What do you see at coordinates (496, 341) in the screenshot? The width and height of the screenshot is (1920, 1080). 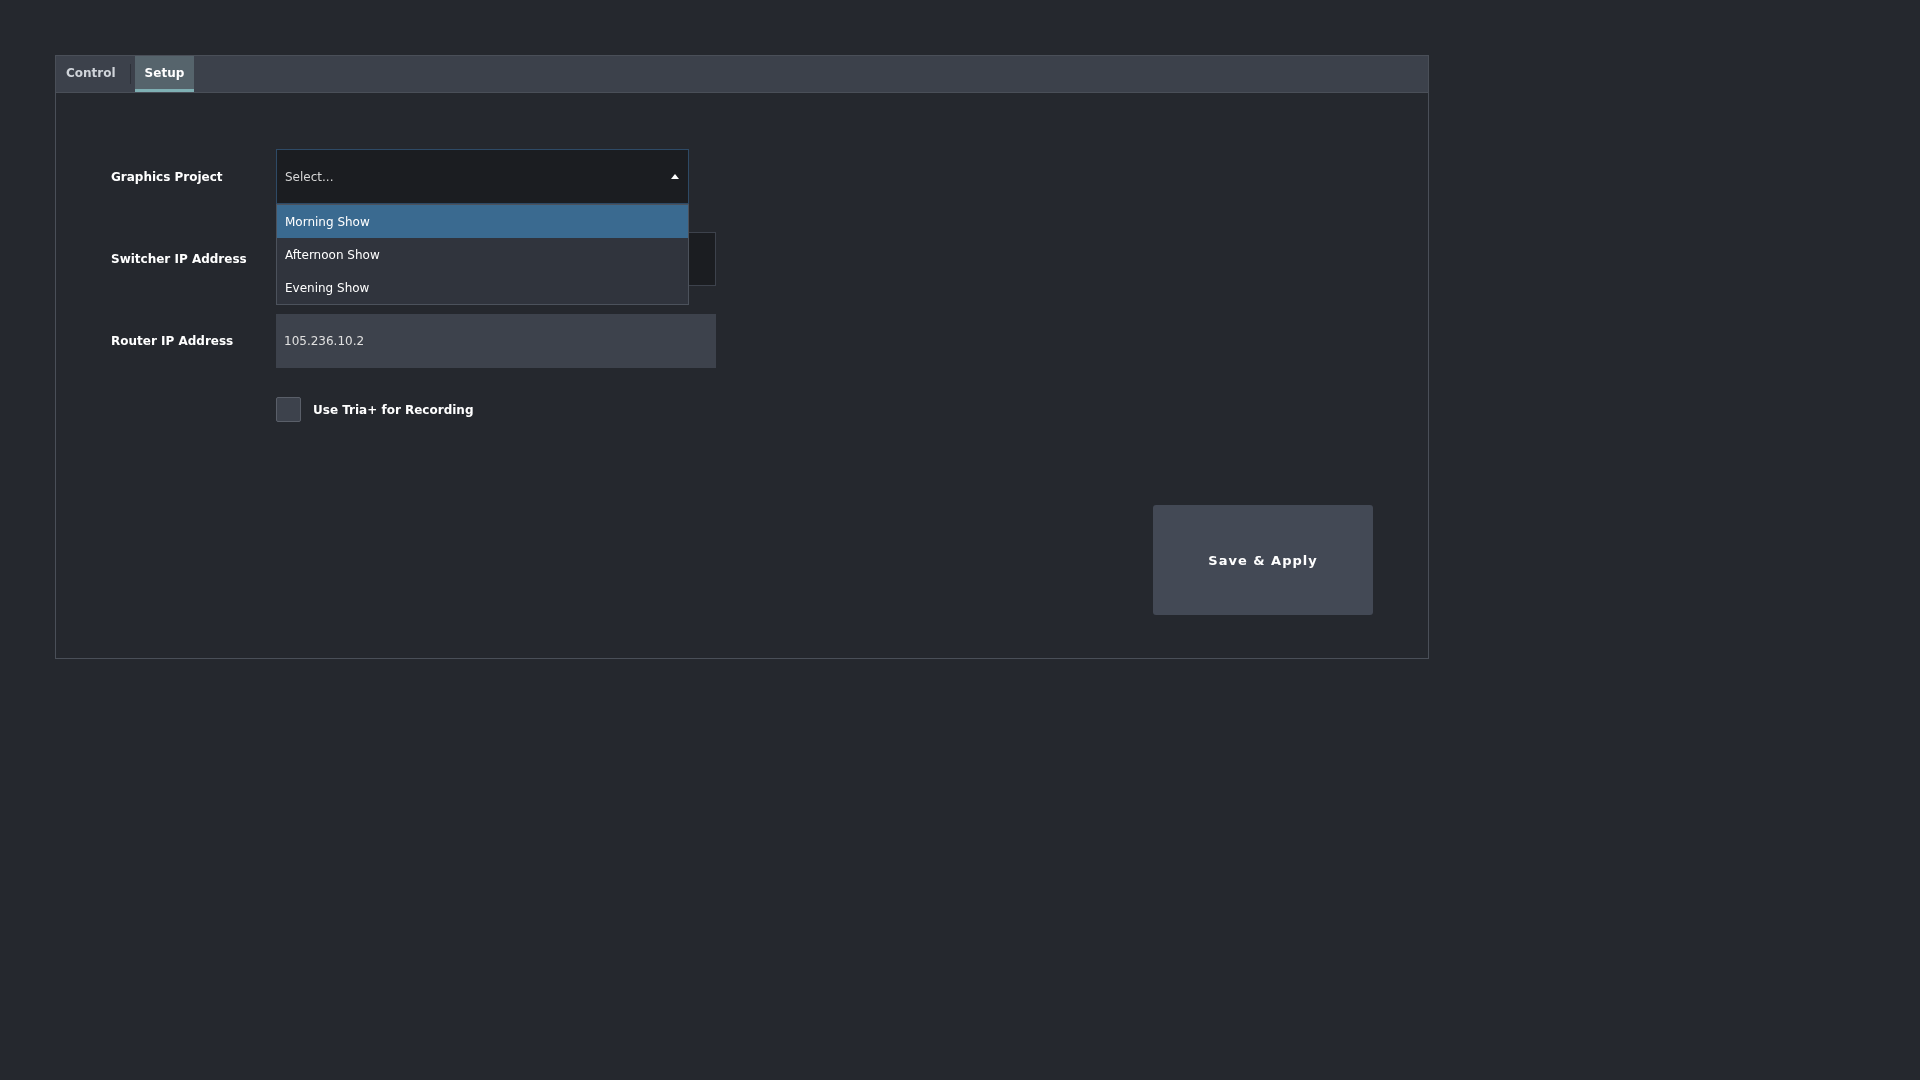 I see `input-field: 105.236.10.2` at bounding box center [496, 341].